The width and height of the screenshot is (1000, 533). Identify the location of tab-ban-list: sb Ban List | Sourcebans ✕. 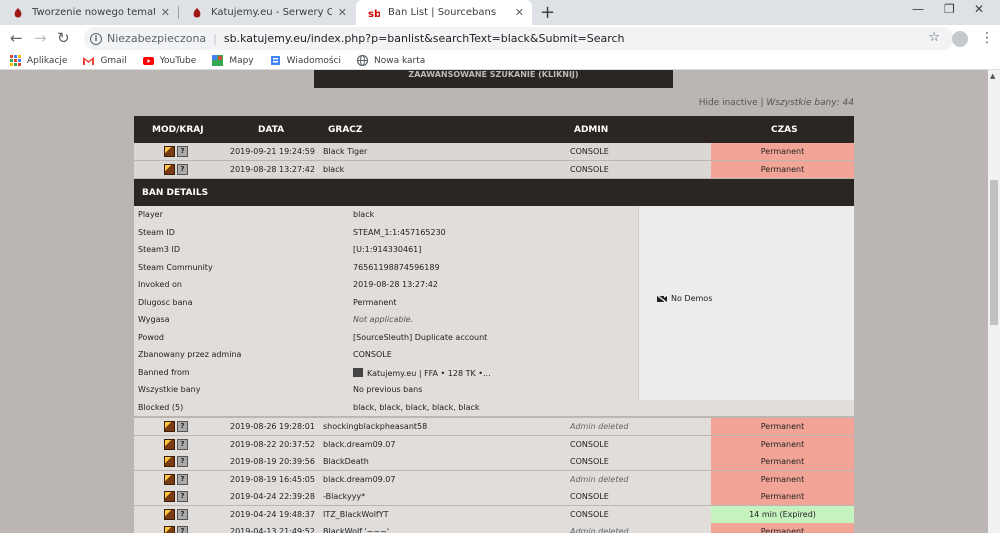
(444, 12).